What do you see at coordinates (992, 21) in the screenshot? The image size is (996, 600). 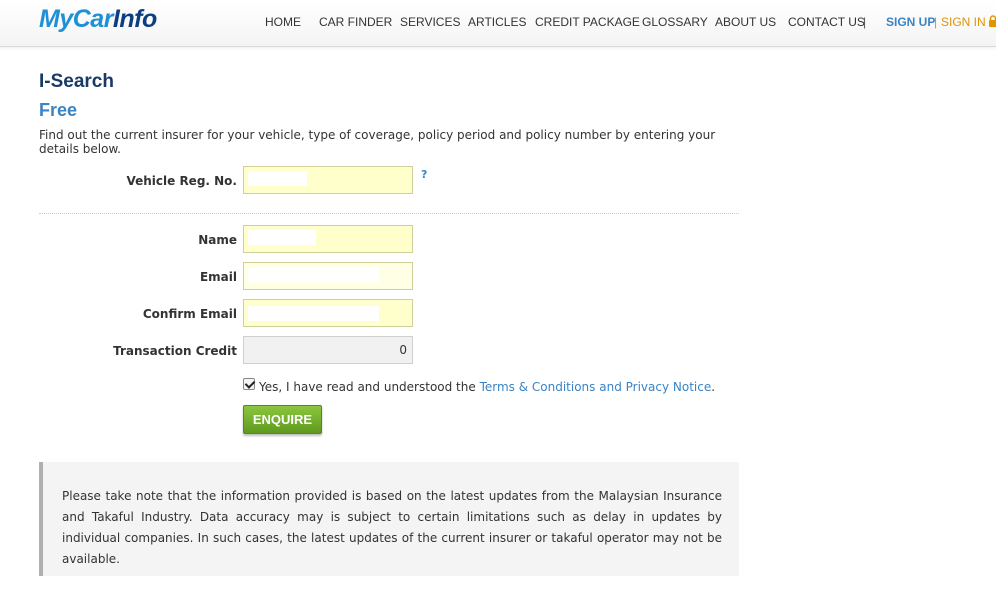 I see `lock-icon` at bounding box center [992, 21].